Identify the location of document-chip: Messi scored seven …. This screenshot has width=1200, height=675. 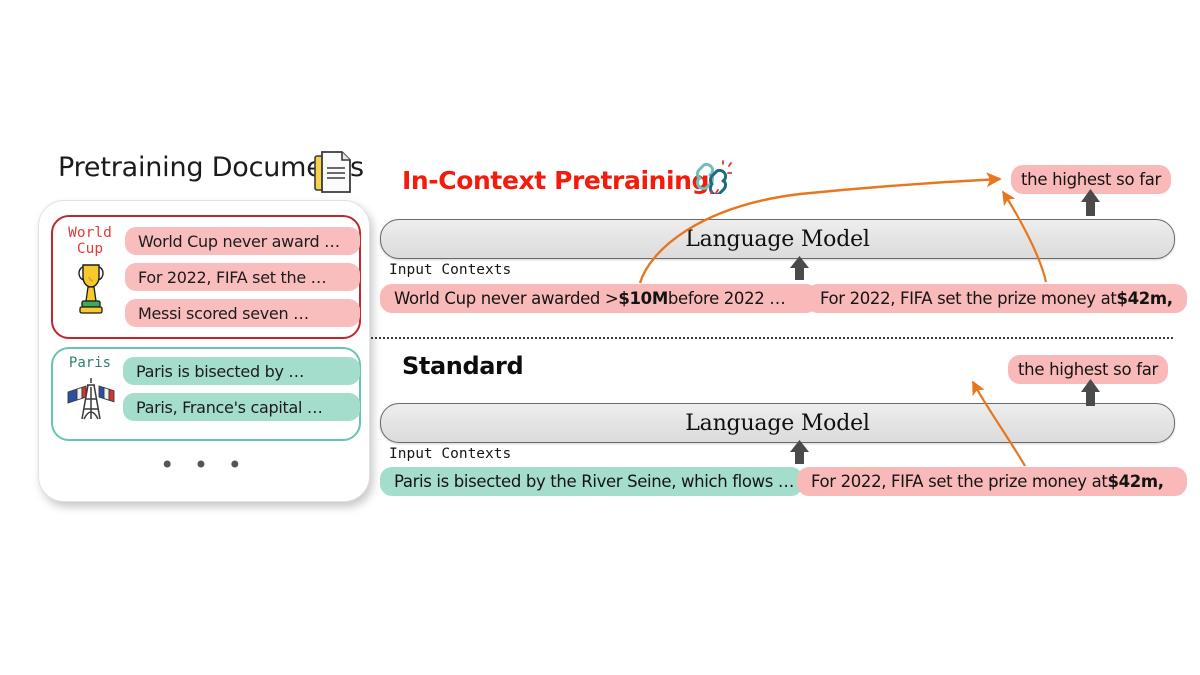
(242, 313).